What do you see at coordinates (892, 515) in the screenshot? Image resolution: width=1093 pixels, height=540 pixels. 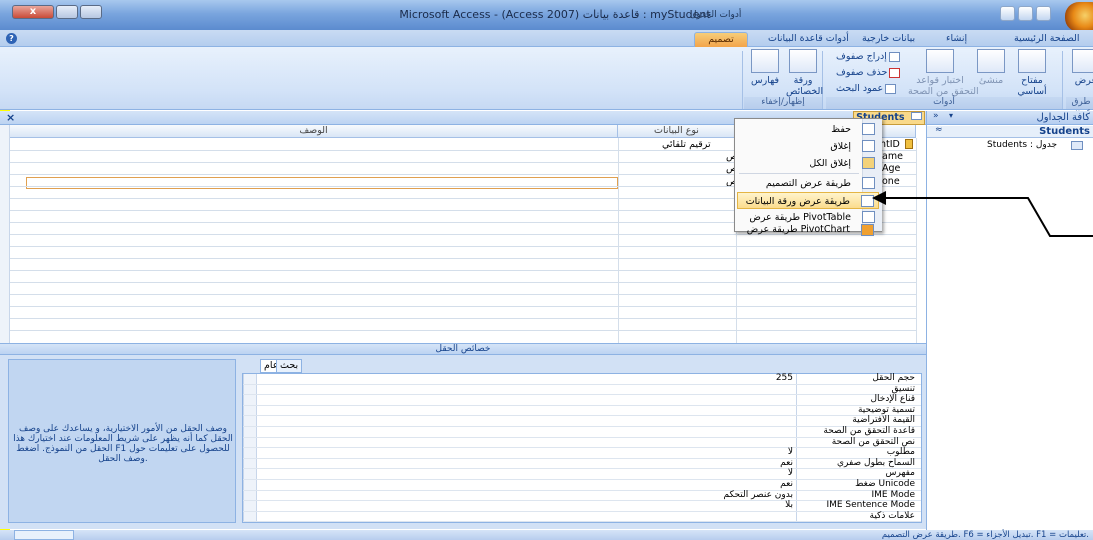 I see `property-label: علامات ذكية` at bounding box center [892, 515].